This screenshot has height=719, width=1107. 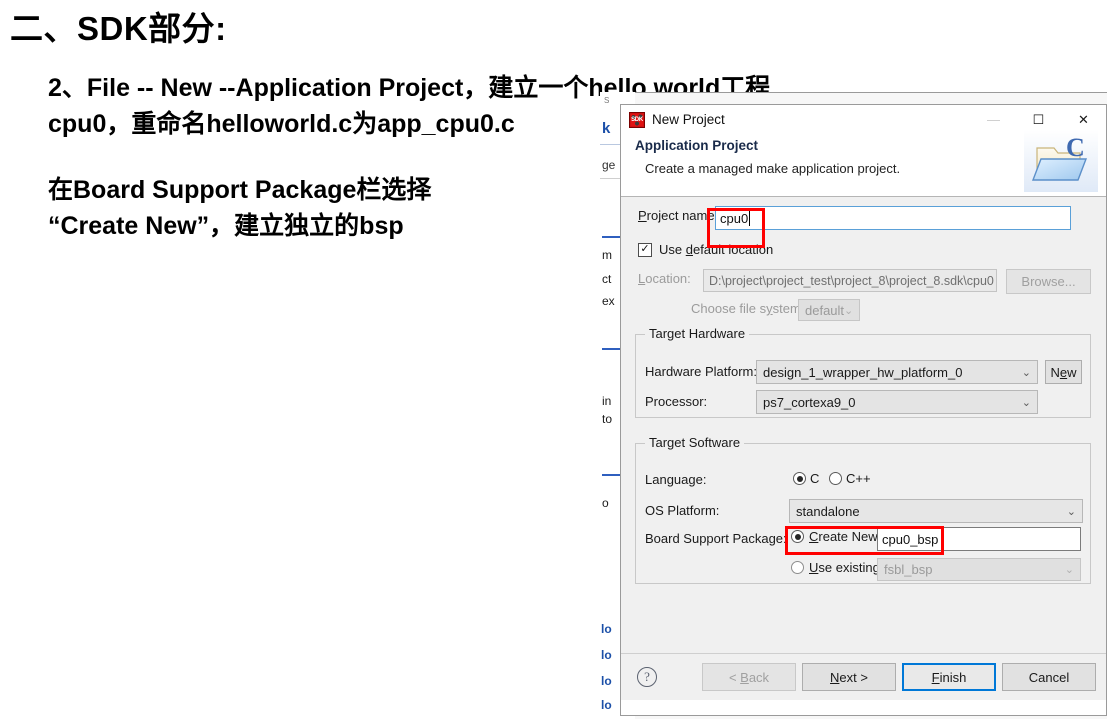 I want to click on location-label-wrap: Location:, so click(x=664, y=278).